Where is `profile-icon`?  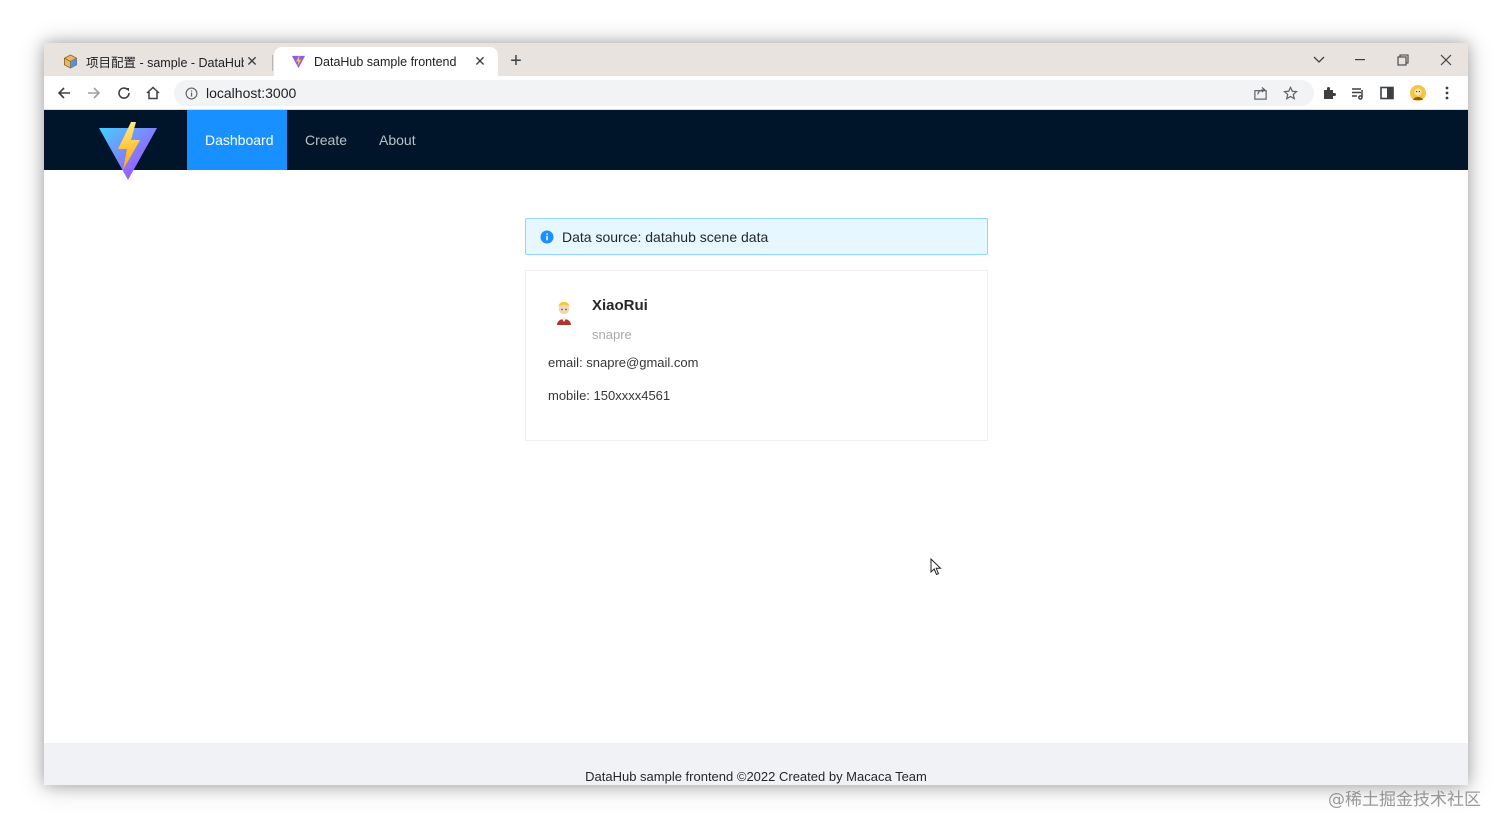
profile-icon is located at coordinates (1418, 93).